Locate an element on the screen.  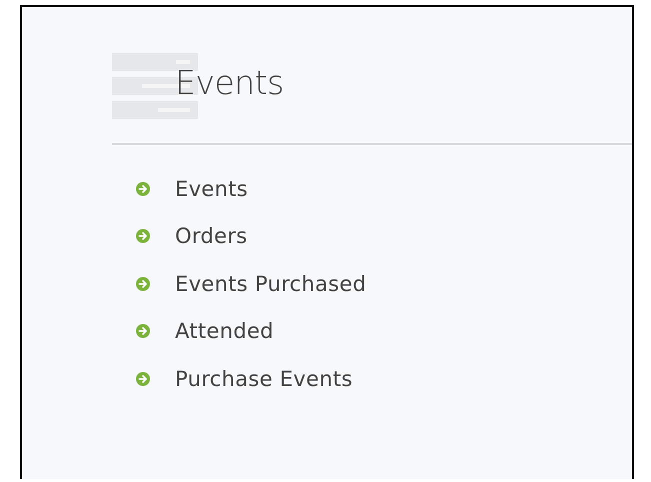
menu-link: Attended is located at coordinates (224, 331).